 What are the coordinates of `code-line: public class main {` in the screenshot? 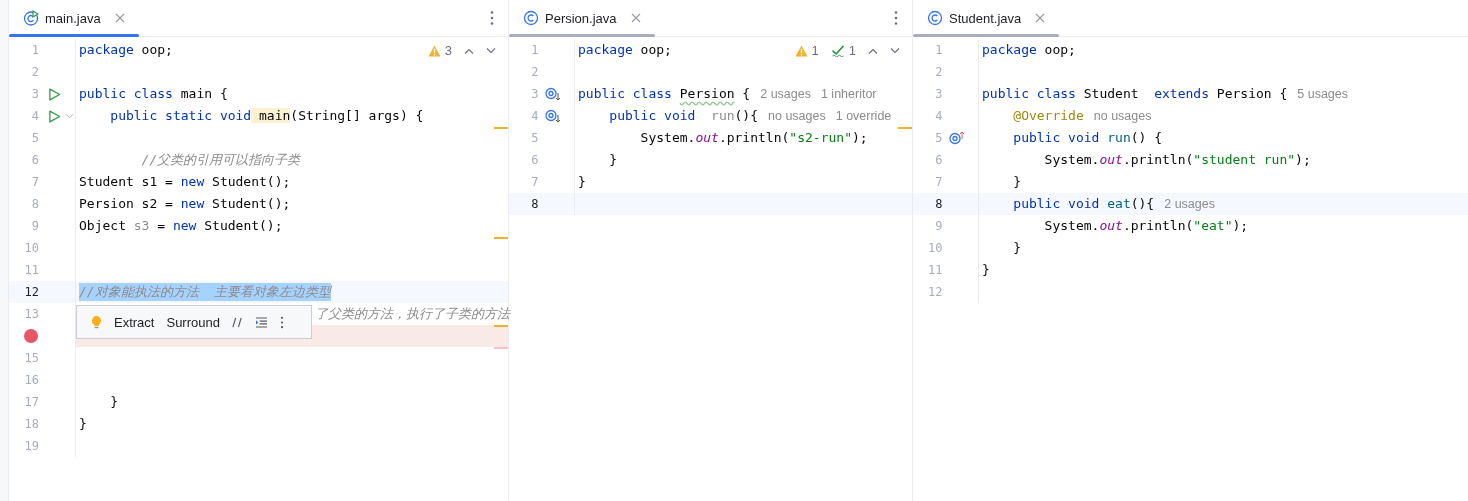 It's located at (153, 94).